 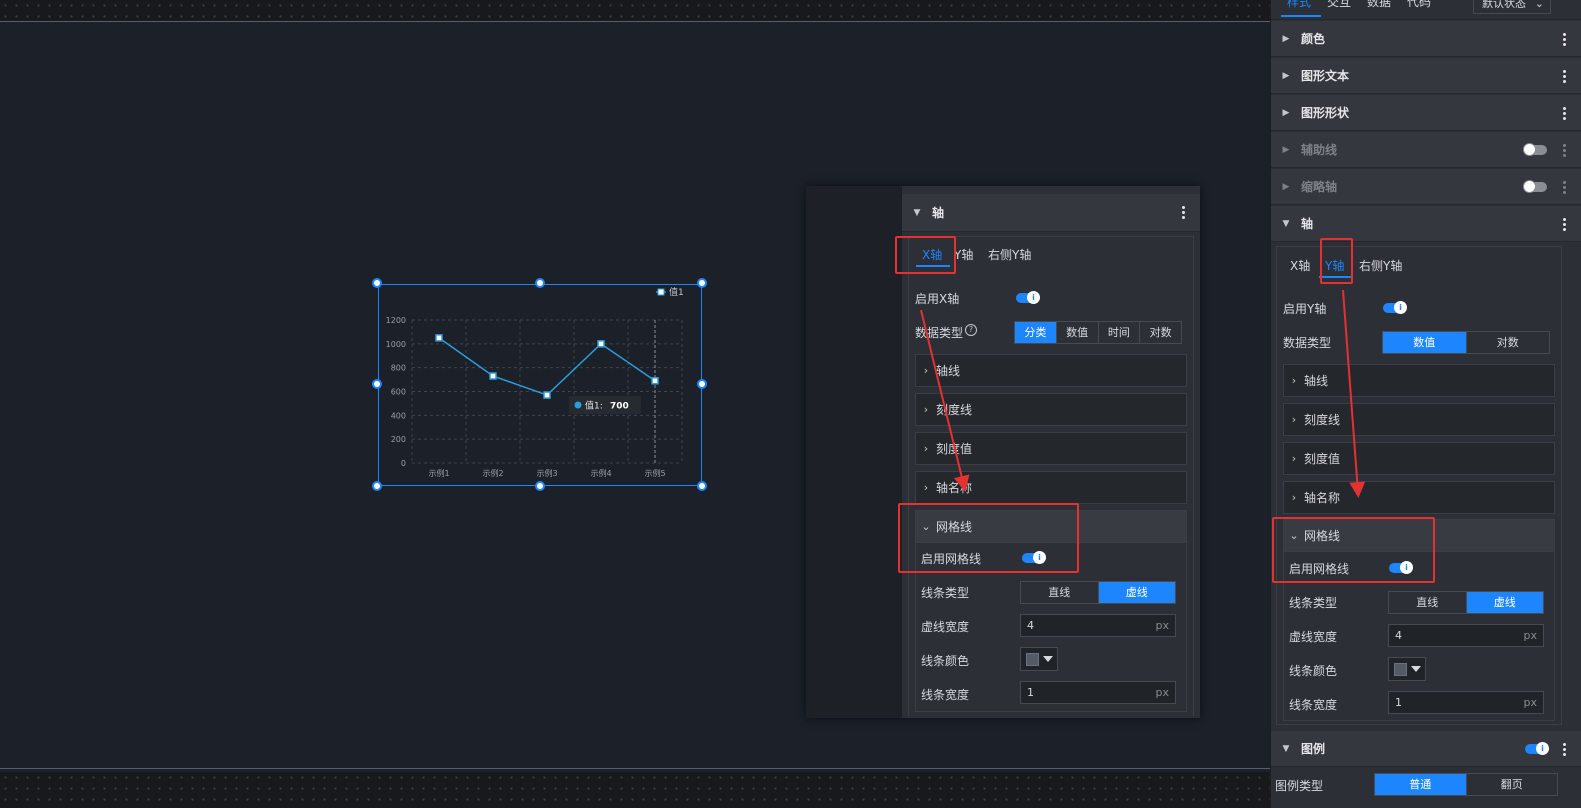 What do you see at coordinates (1354, 393) in the screenshot?
I see `annotation-arrow-right` at bounding box center [1354, 393].